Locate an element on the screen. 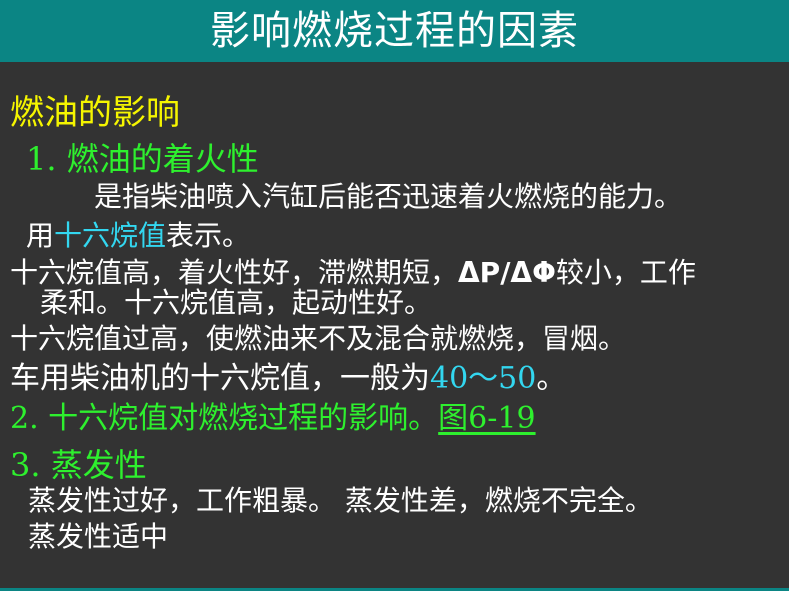 This screenshot has width=789, height=591. cetane-usage-line: 用十六烷值表示。 is located at coordinates (138, 236).